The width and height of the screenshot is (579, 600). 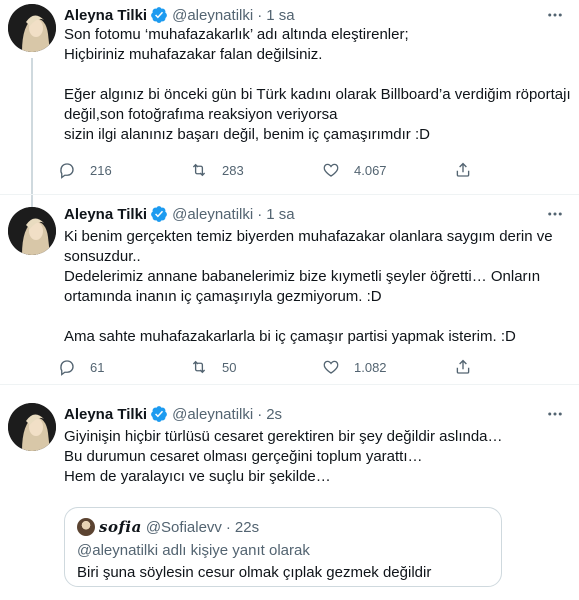 What do you see at coordinates (124, 170) in the screenshot?
I see `reply-button: 216` at bounding box center [124, 170].